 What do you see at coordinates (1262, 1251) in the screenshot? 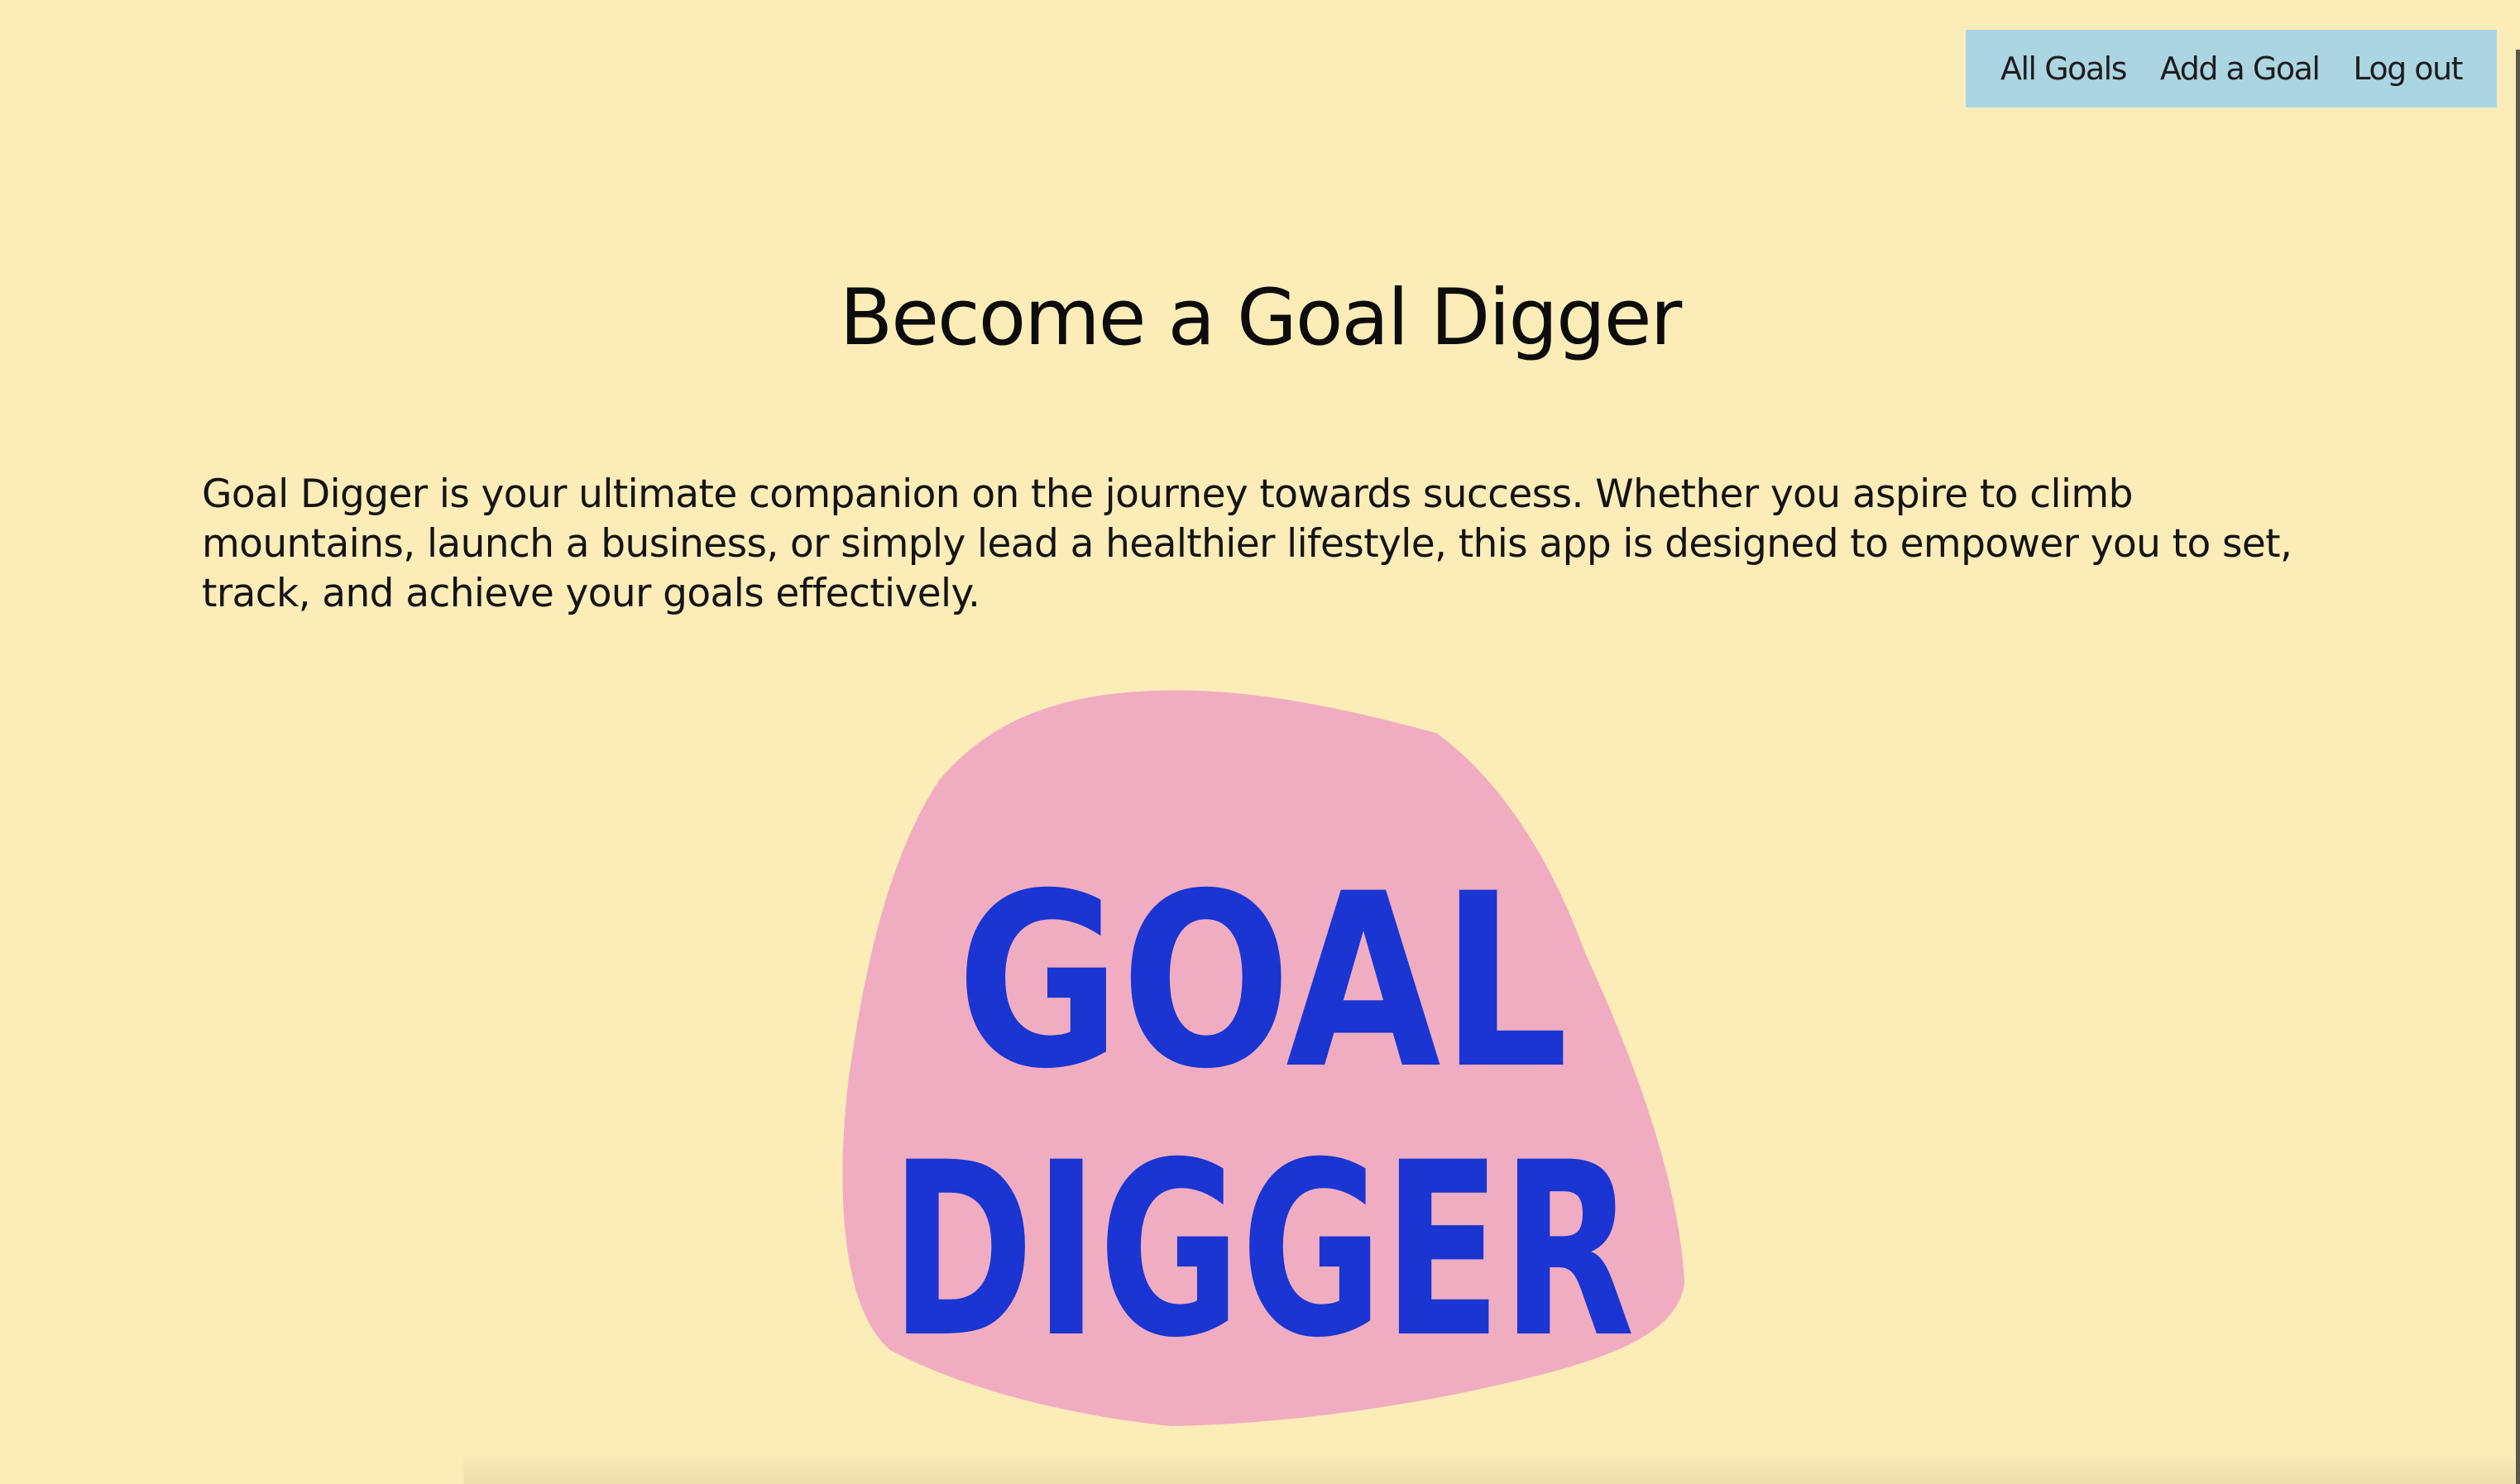
I see `logo-text-digger: DIGGER` at bounding box center [1262, 1251].